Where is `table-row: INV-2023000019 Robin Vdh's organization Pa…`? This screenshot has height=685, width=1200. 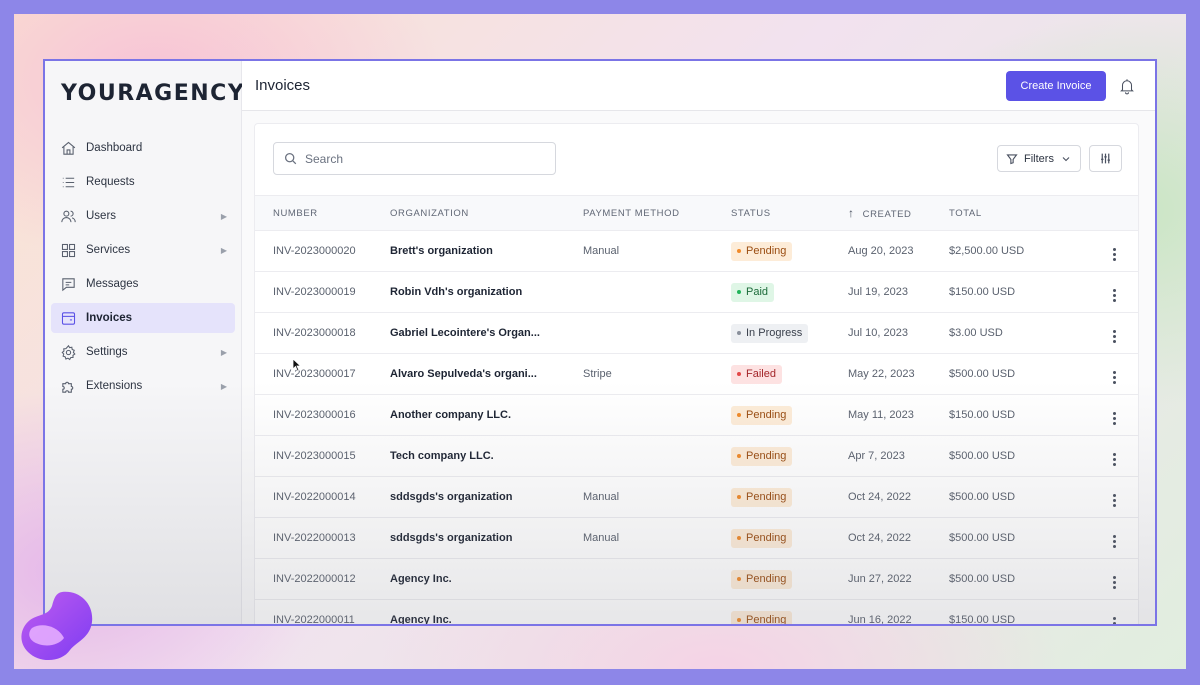
table-row: INV-2023000019 Robin Vdh's organization Pa… is located at coordinates (696, 292).